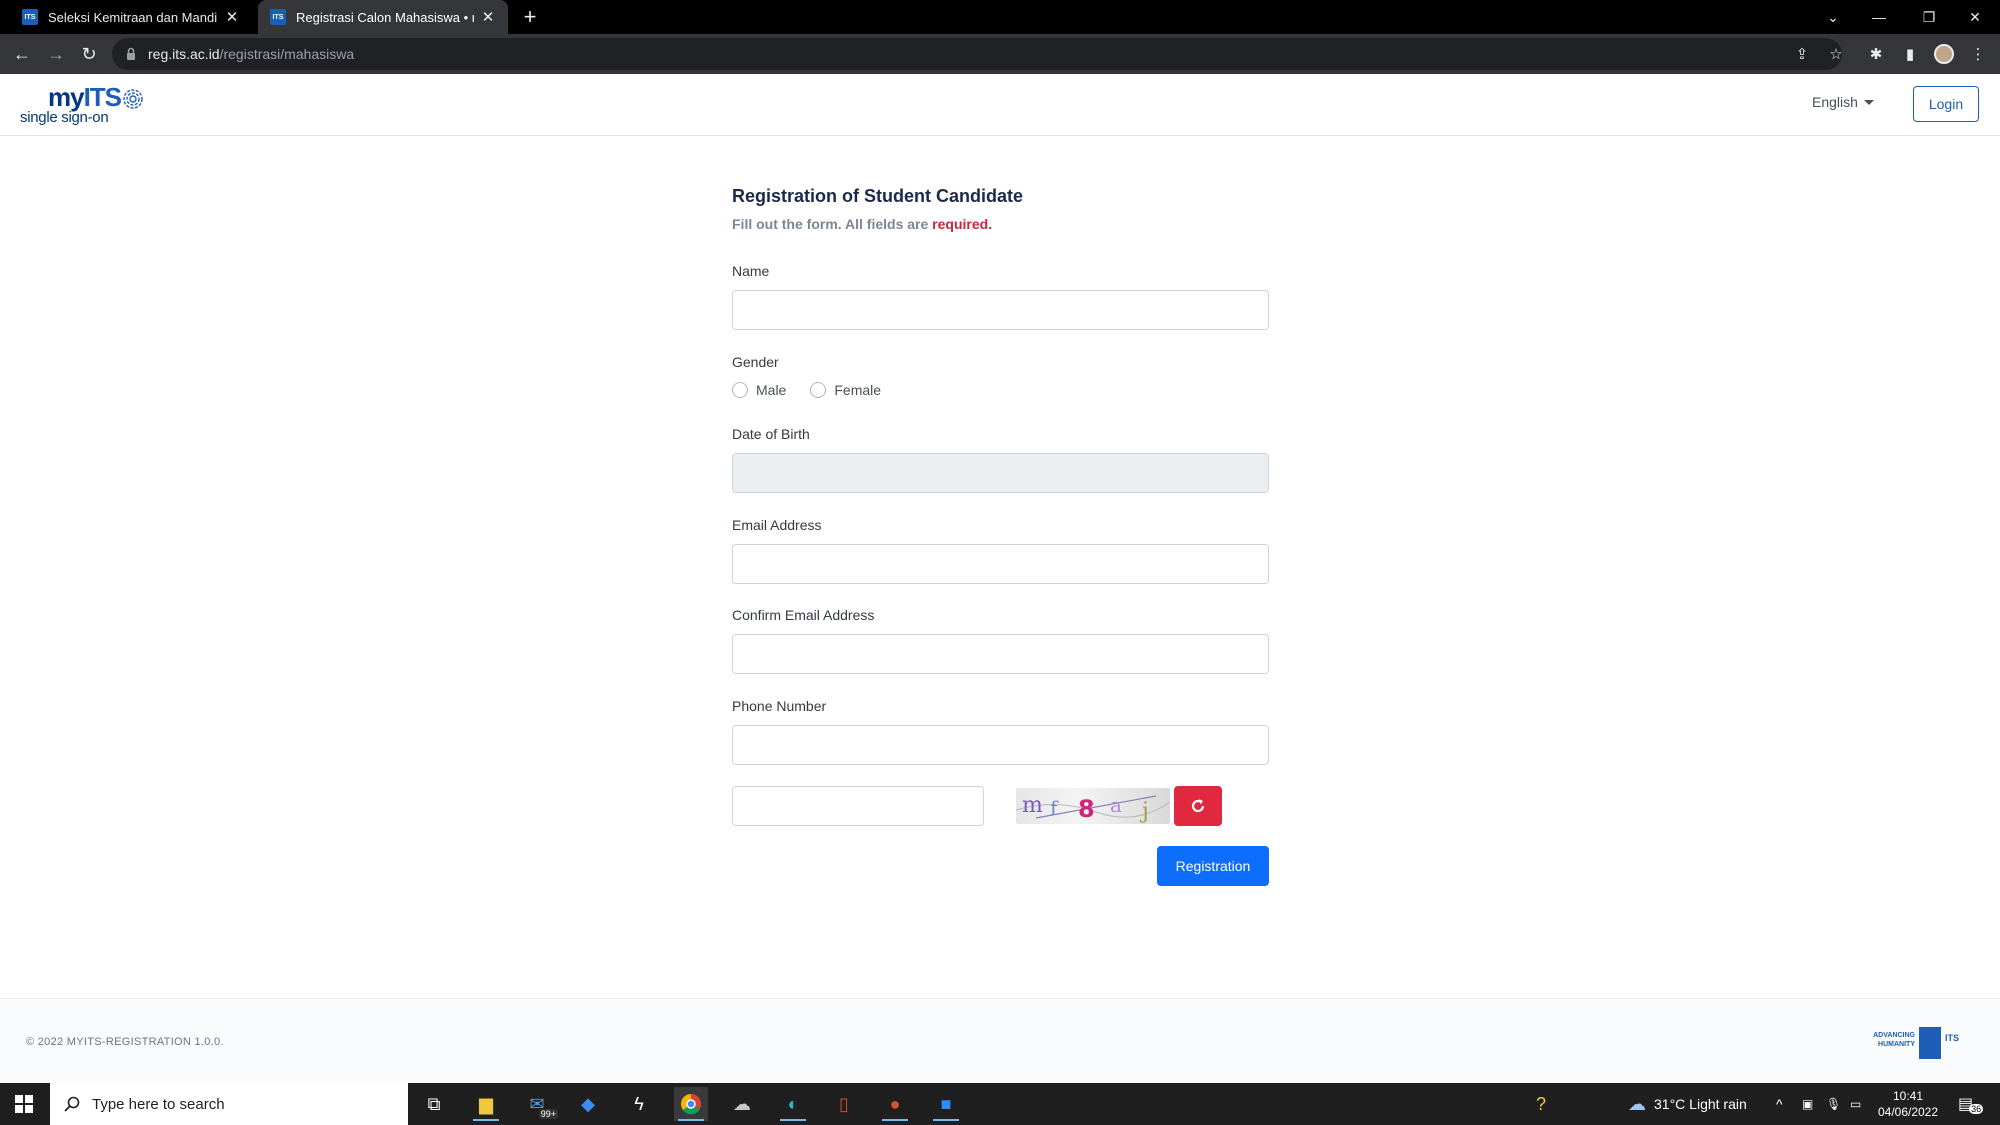 The width and height of the screenshot is (2000, 1125). Describe the element at coordinates (1000, 654) in the screenshot. I see `confirm-email-input` at that location.